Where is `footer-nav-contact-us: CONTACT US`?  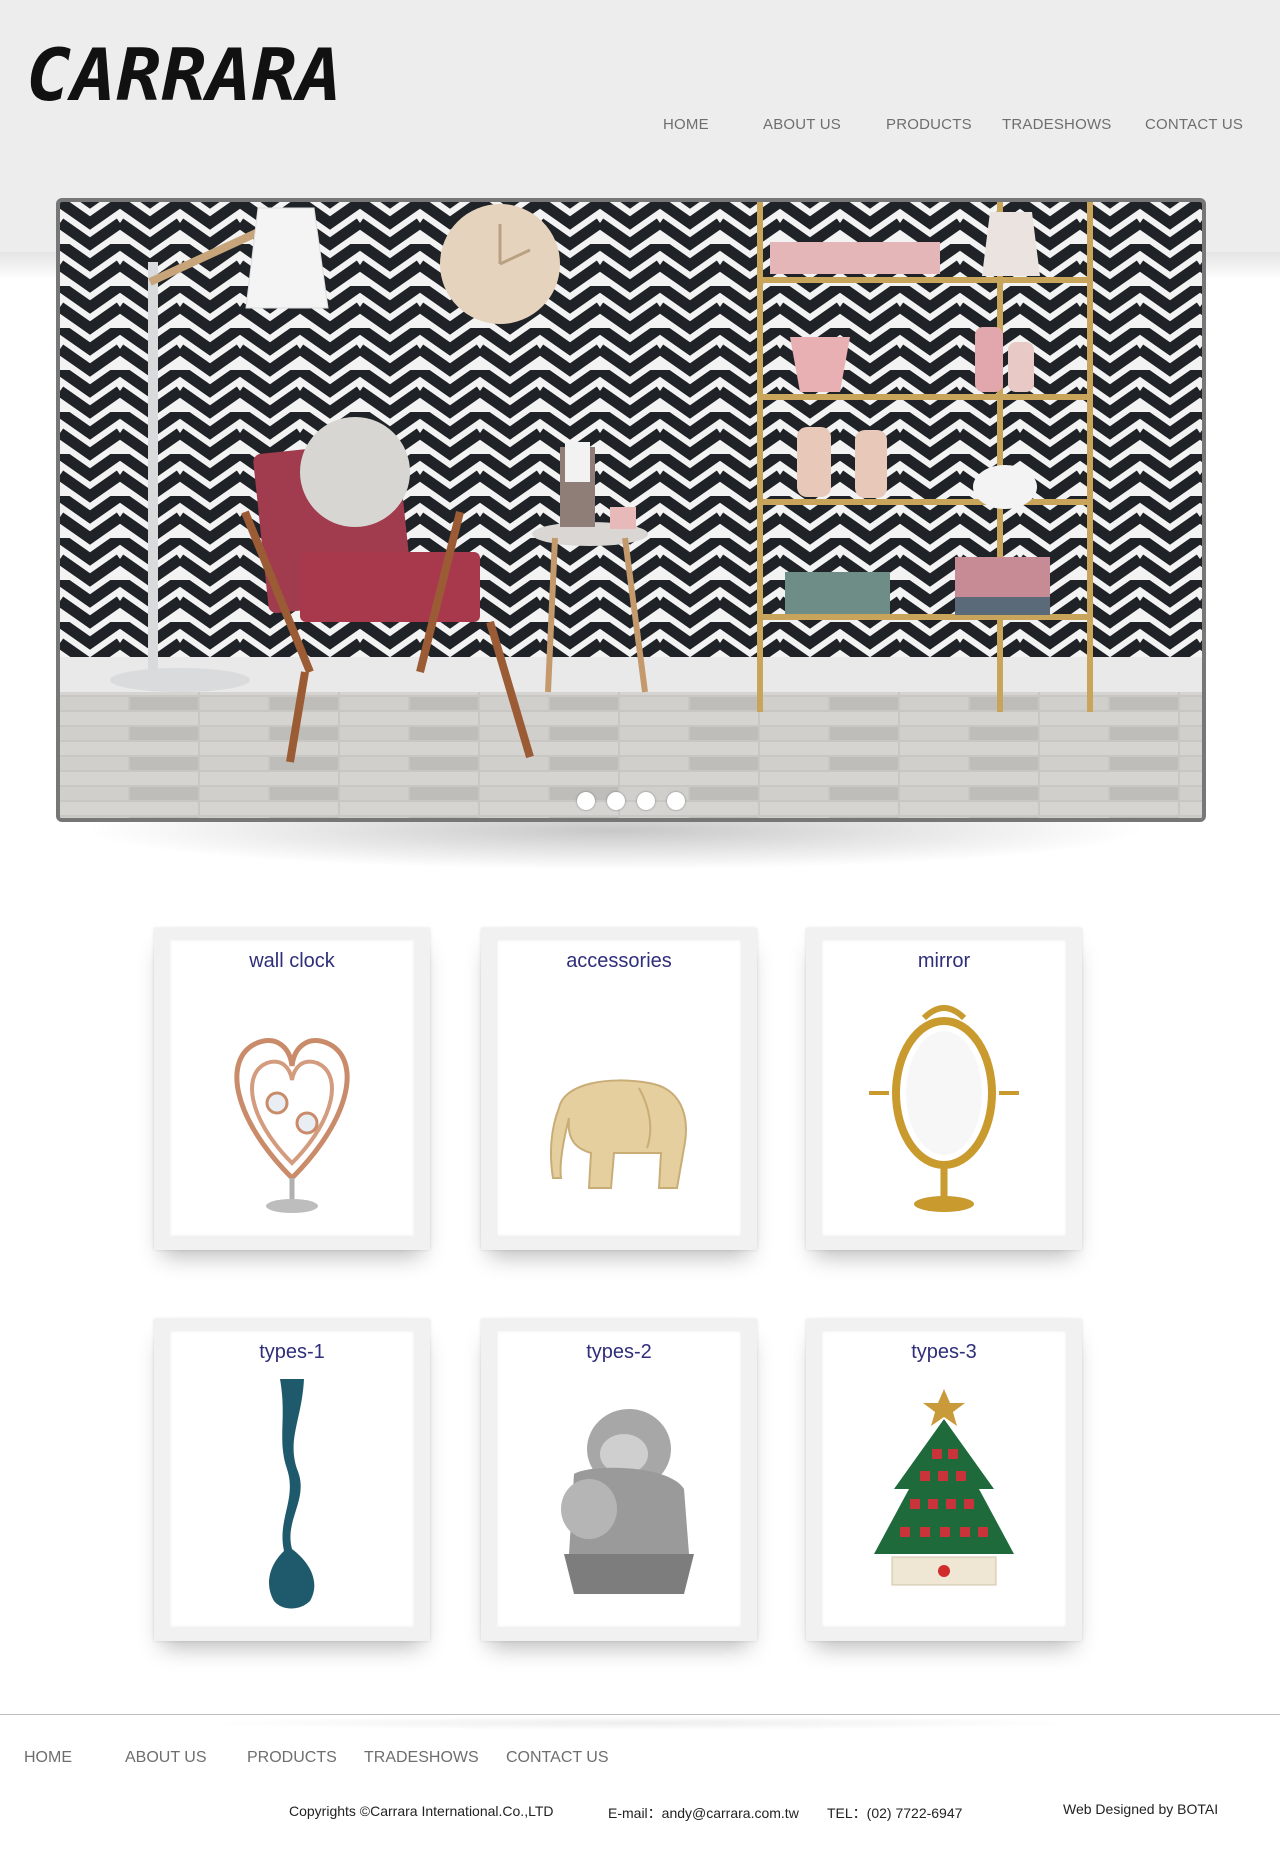 footer-nav-contact-us: CONTACT US is located at coordinates (557, 1758).